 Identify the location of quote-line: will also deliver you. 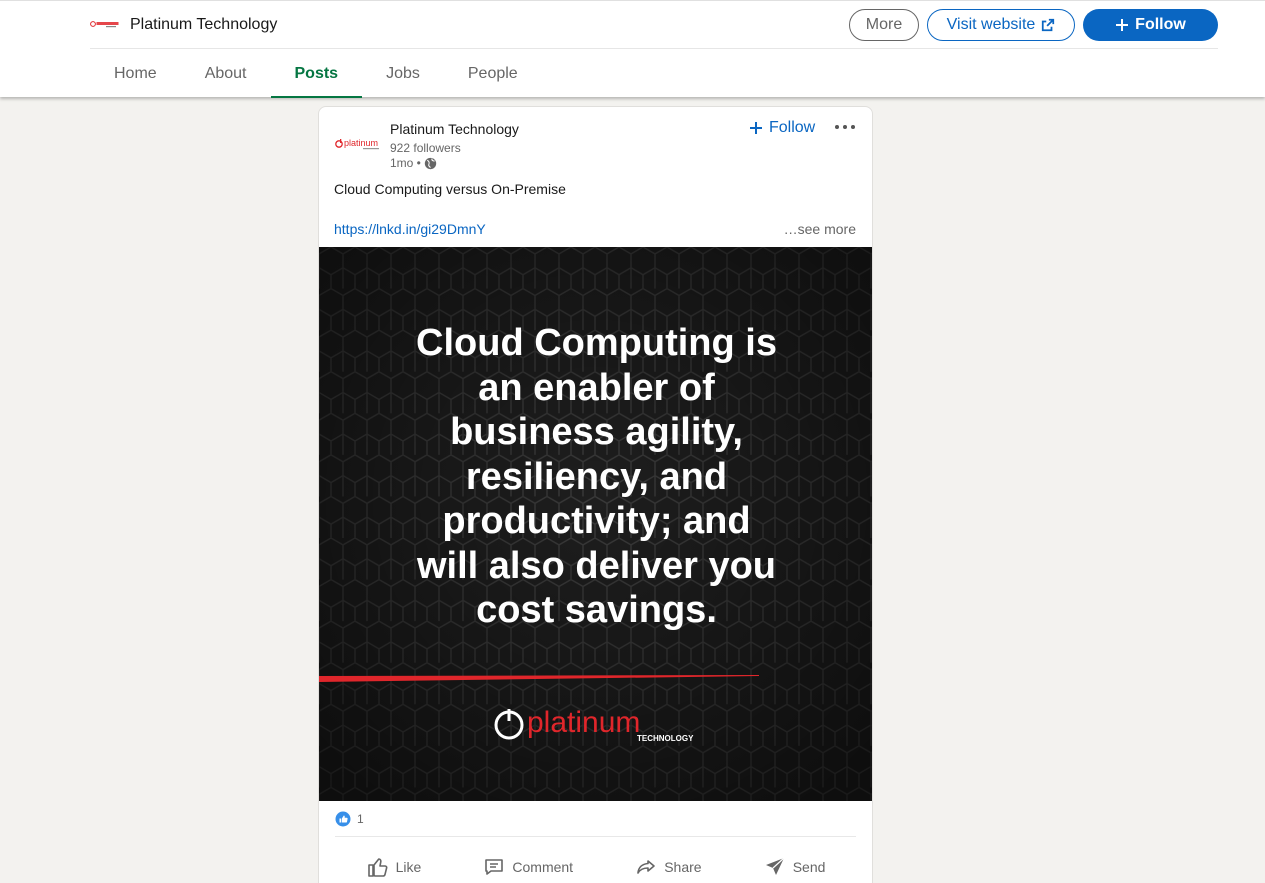
(596, 565).